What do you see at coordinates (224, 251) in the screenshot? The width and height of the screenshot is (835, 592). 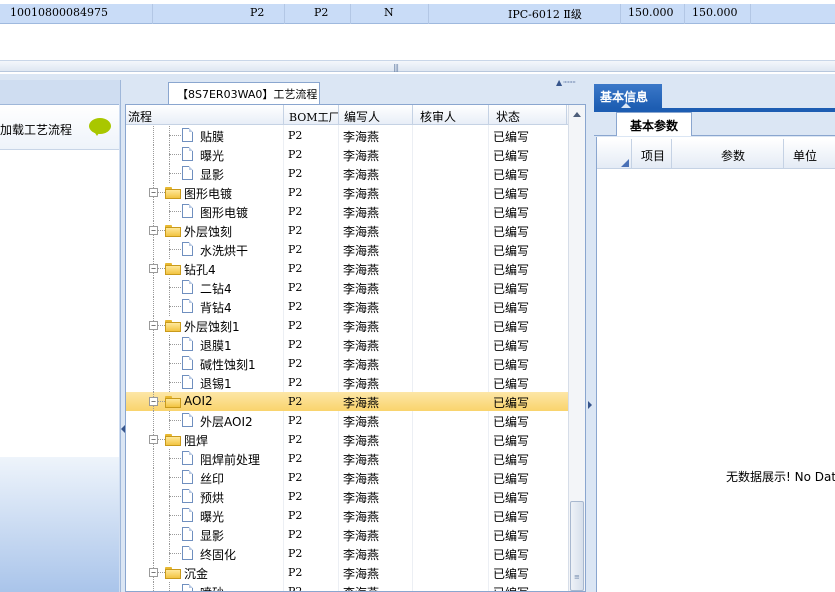 I see `step-name: 水洗烘干` at bounding box center [224, 251].